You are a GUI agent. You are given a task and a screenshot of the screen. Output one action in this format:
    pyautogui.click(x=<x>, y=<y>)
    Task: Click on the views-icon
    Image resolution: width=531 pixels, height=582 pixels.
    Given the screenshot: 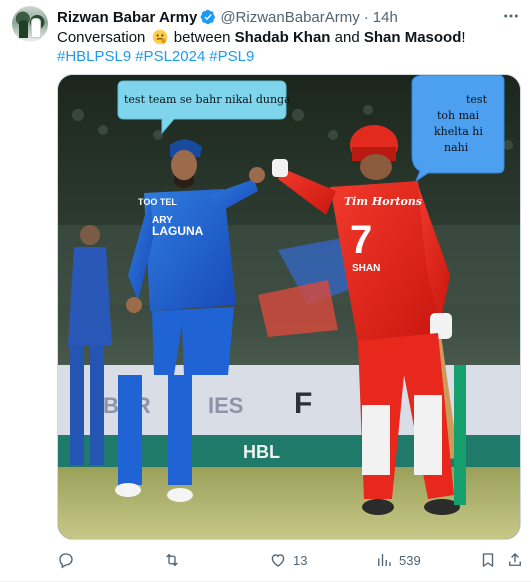 What is the action you would take?
    pyautogui.click(x=384, y=560)
    